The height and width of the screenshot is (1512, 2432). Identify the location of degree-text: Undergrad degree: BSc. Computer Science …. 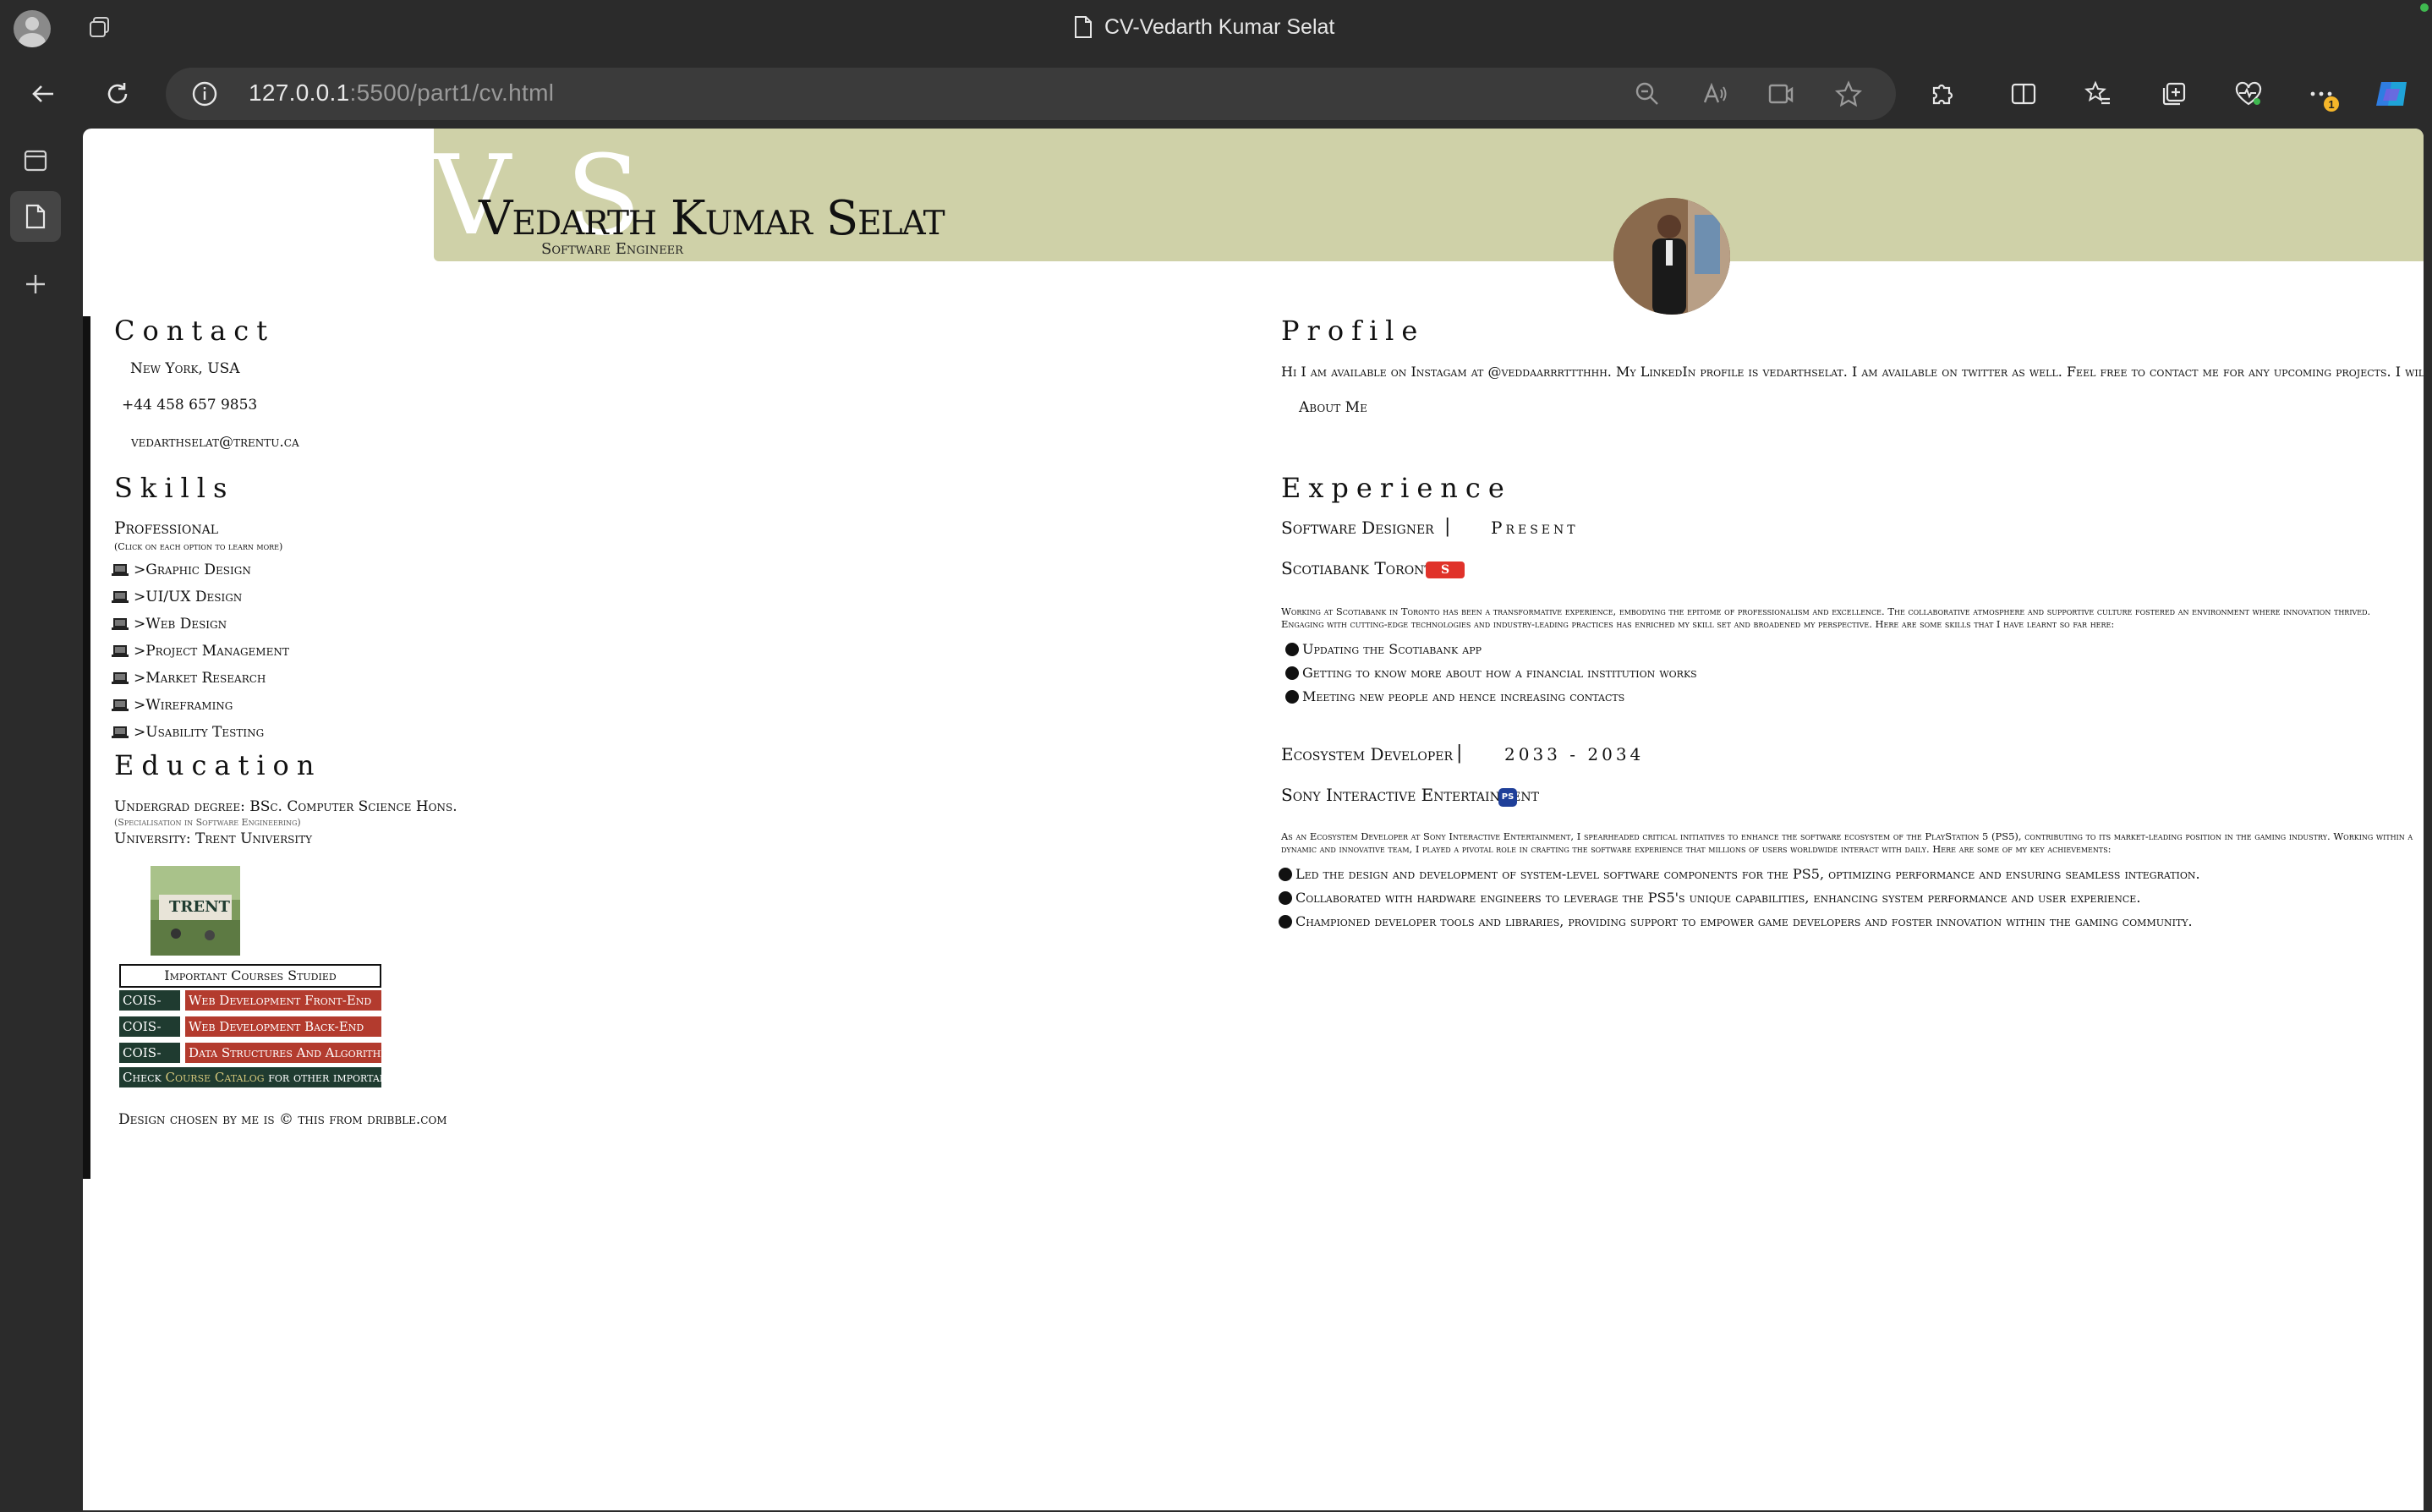
(286, 806).